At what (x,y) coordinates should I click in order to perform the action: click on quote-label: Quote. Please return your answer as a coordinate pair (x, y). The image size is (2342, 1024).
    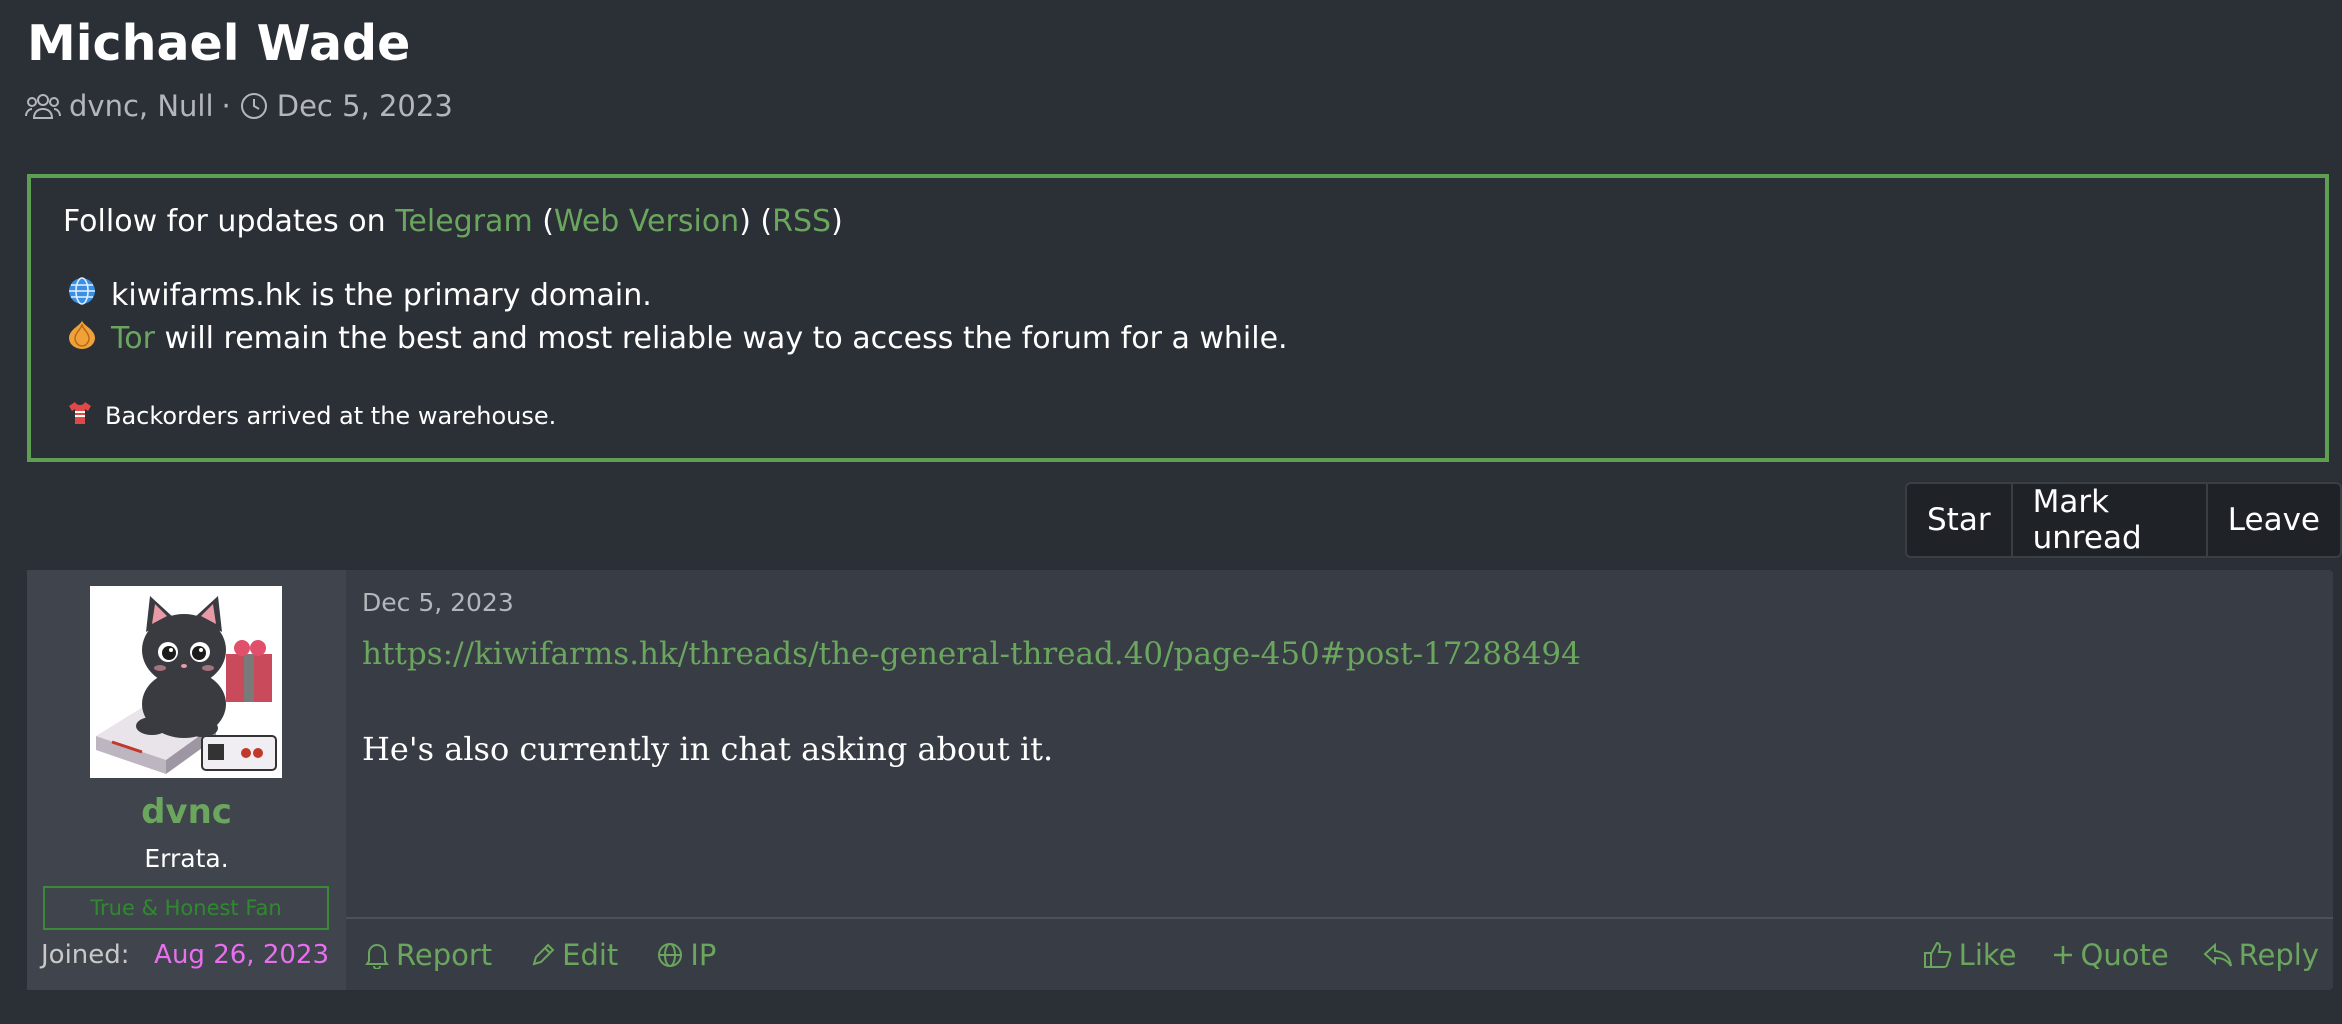
    Looking at the image, I should click on (2124, 954).